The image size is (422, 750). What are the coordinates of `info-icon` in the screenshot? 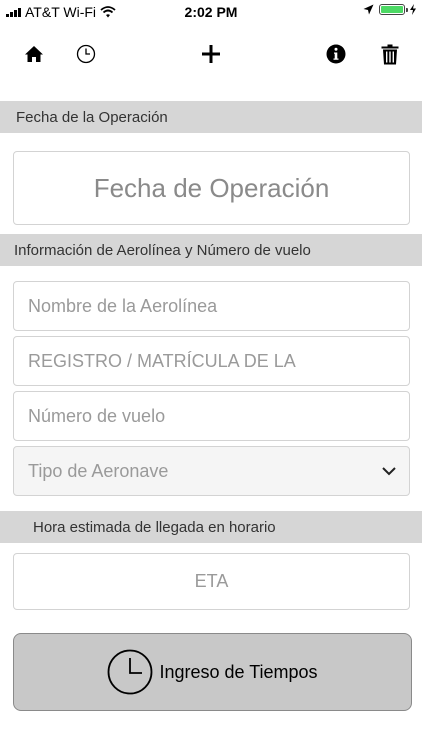 It's located at (336, 54).